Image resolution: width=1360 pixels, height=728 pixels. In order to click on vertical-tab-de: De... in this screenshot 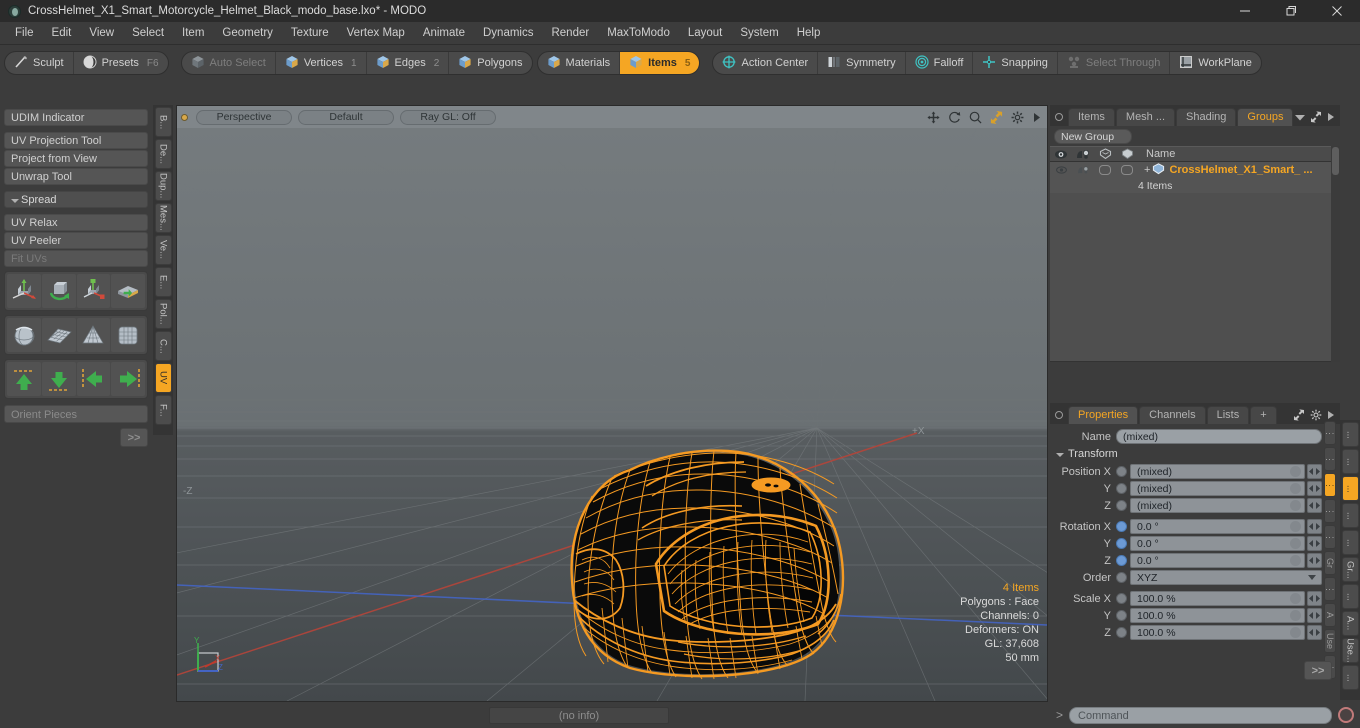, I will do `click(163, 154)`.